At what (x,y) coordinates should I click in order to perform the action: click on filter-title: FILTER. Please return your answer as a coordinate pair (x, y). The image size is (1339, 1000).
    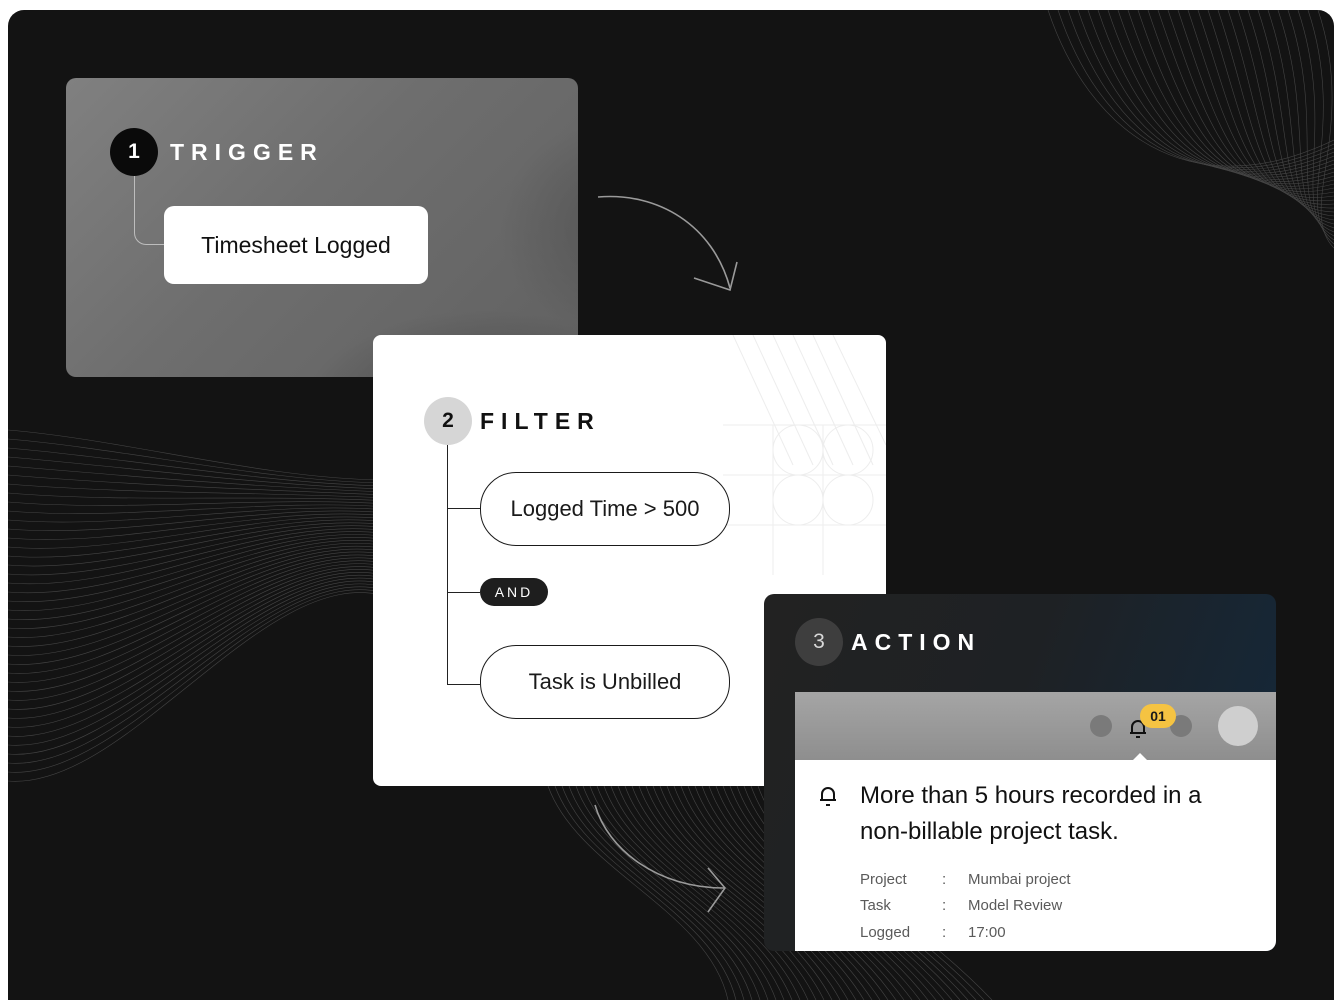
    Looking at the image, I should click on (540, 421).